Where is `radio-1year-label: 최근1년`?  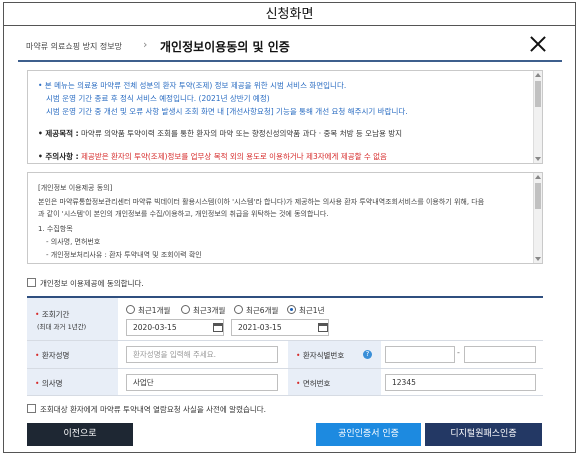 radio-1year-label: 최근1년 is located at coordinates (311, 310).